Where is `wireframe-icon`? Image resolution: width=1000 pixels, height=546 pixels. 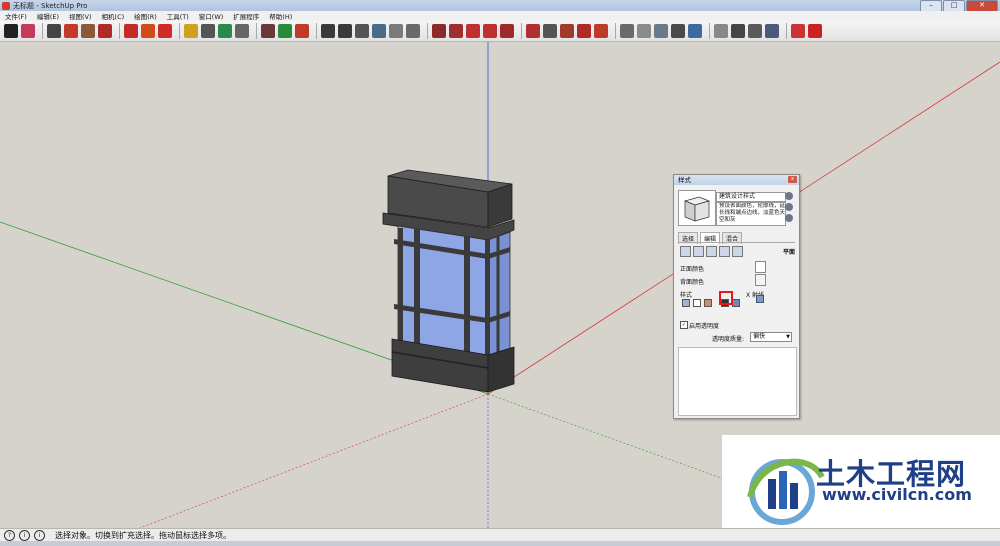 wireframe-icon is located at coordinates (686, 303).